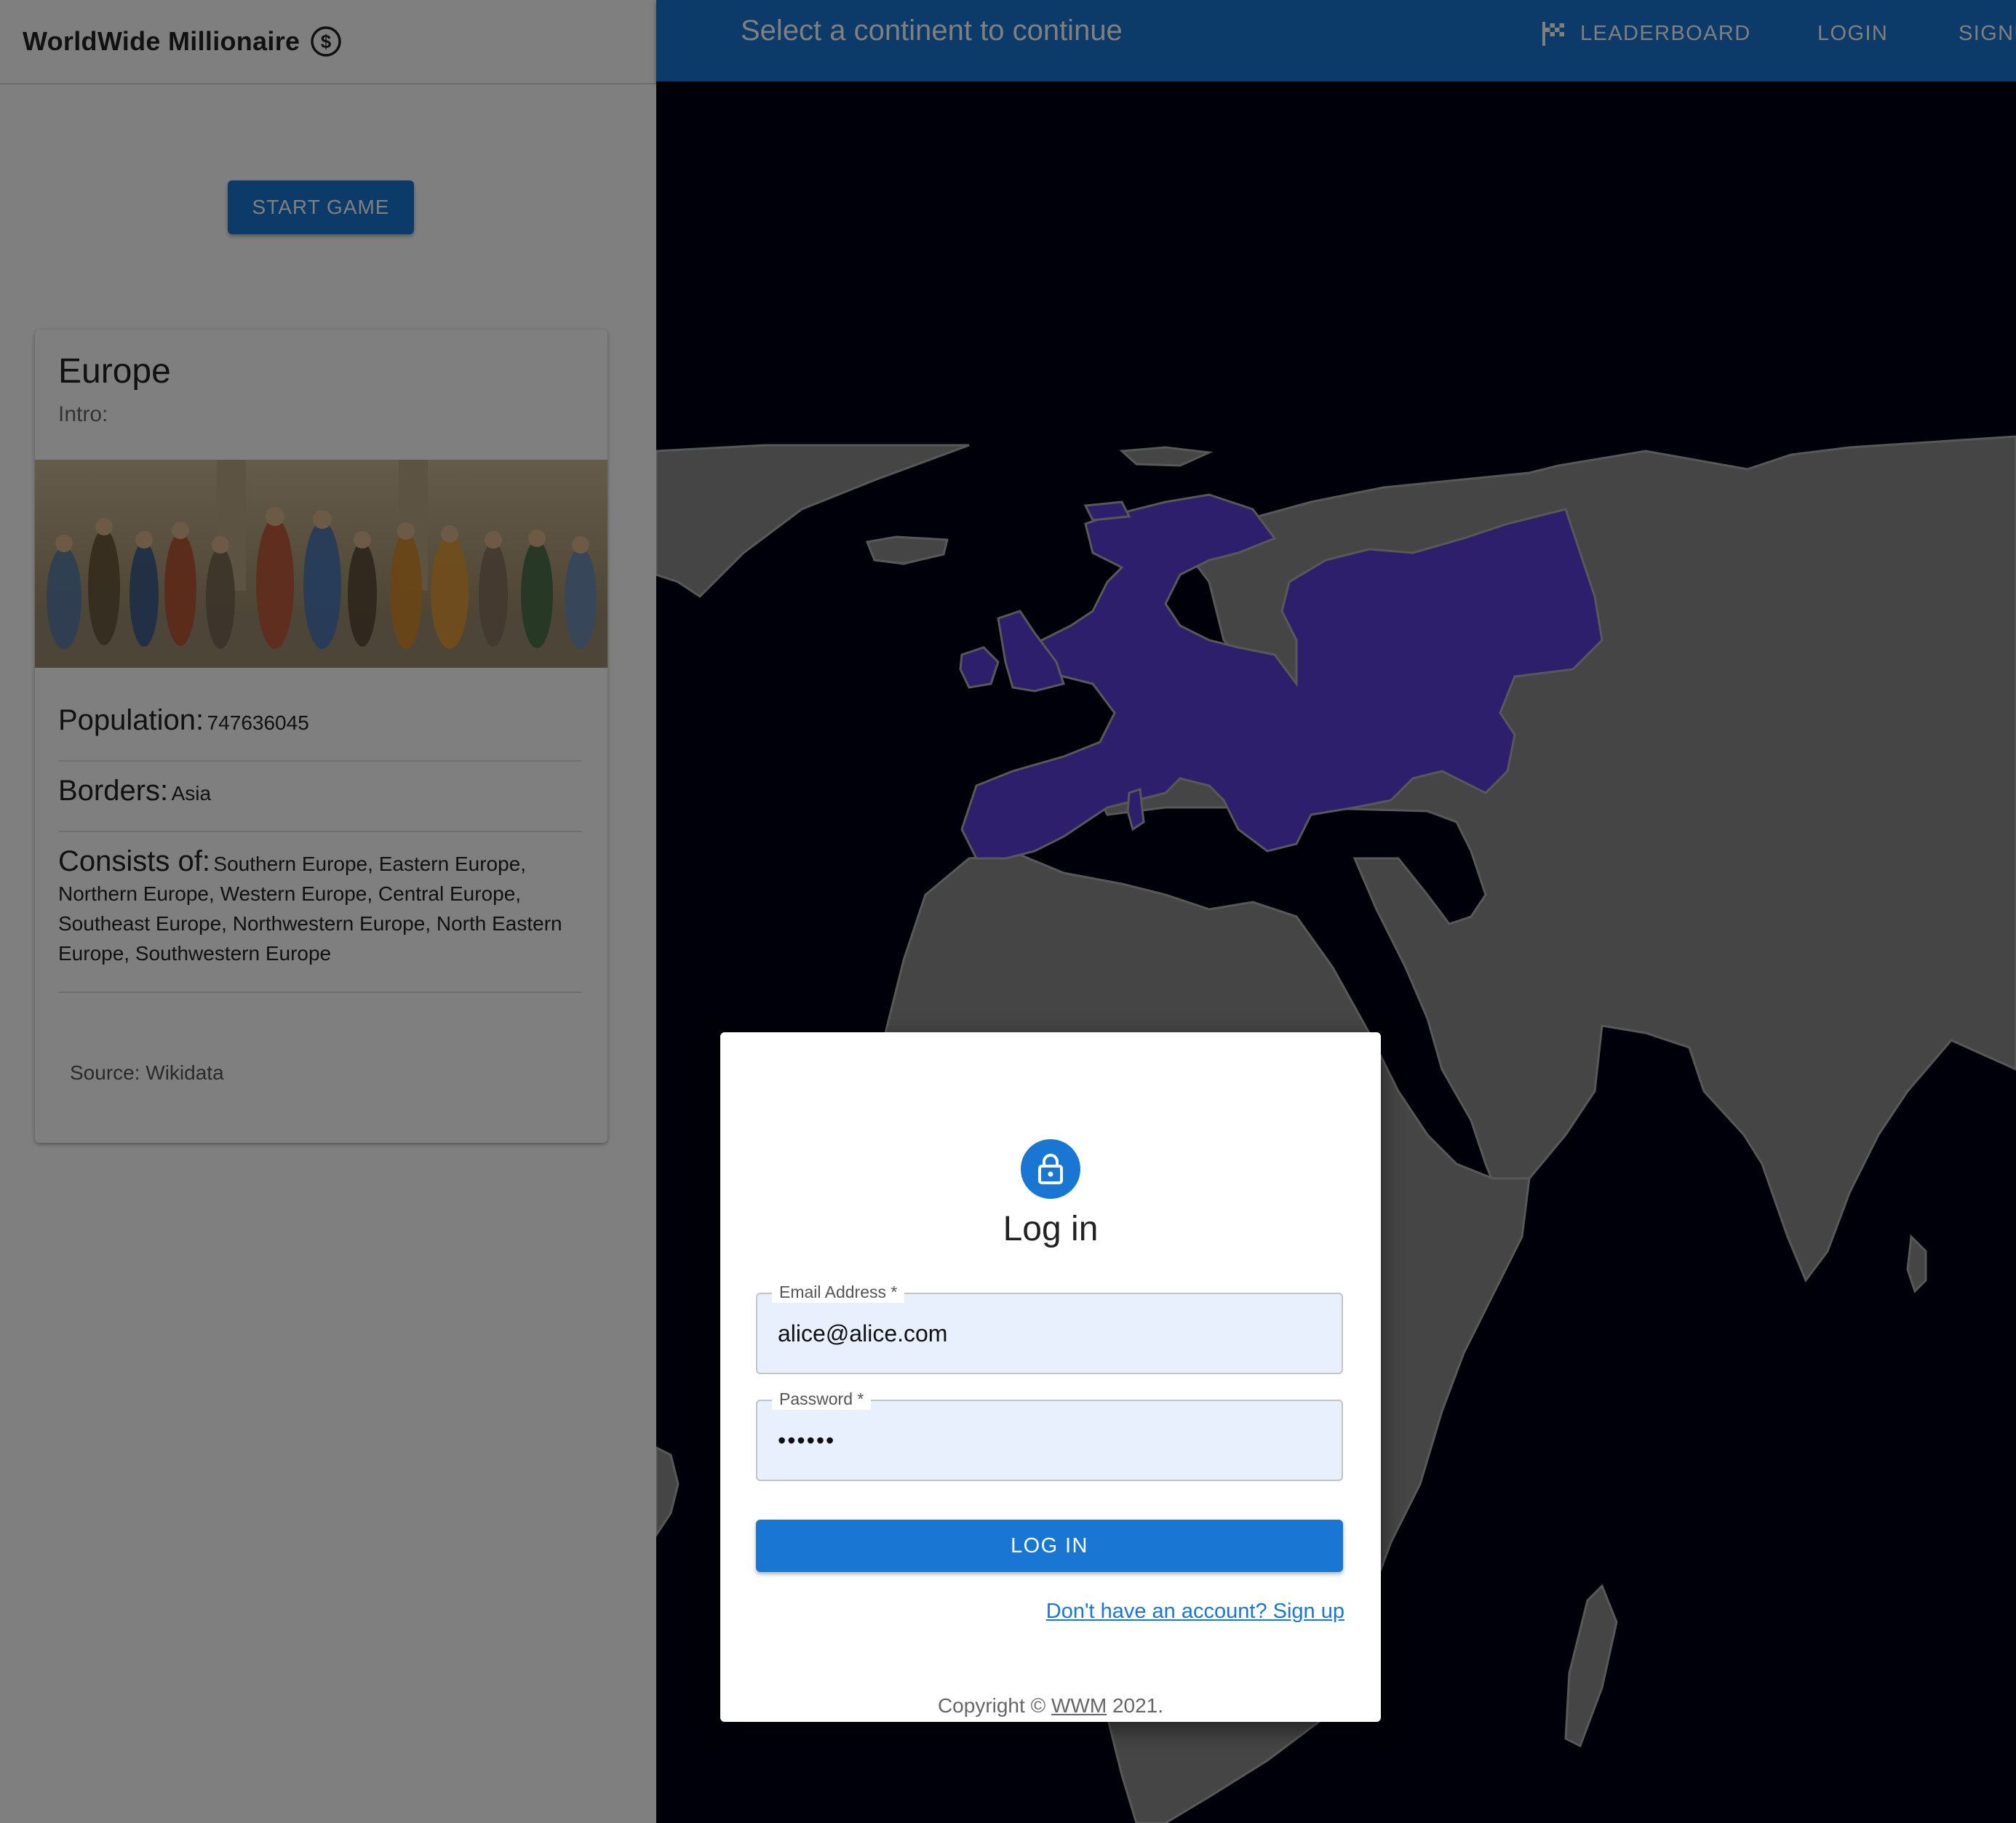 This screenshot has width=2016, height=1823. What do you see at coordinates (1047, 1333) in the screenshot?
I see `email-input` at bounding box center [1047, 1333].